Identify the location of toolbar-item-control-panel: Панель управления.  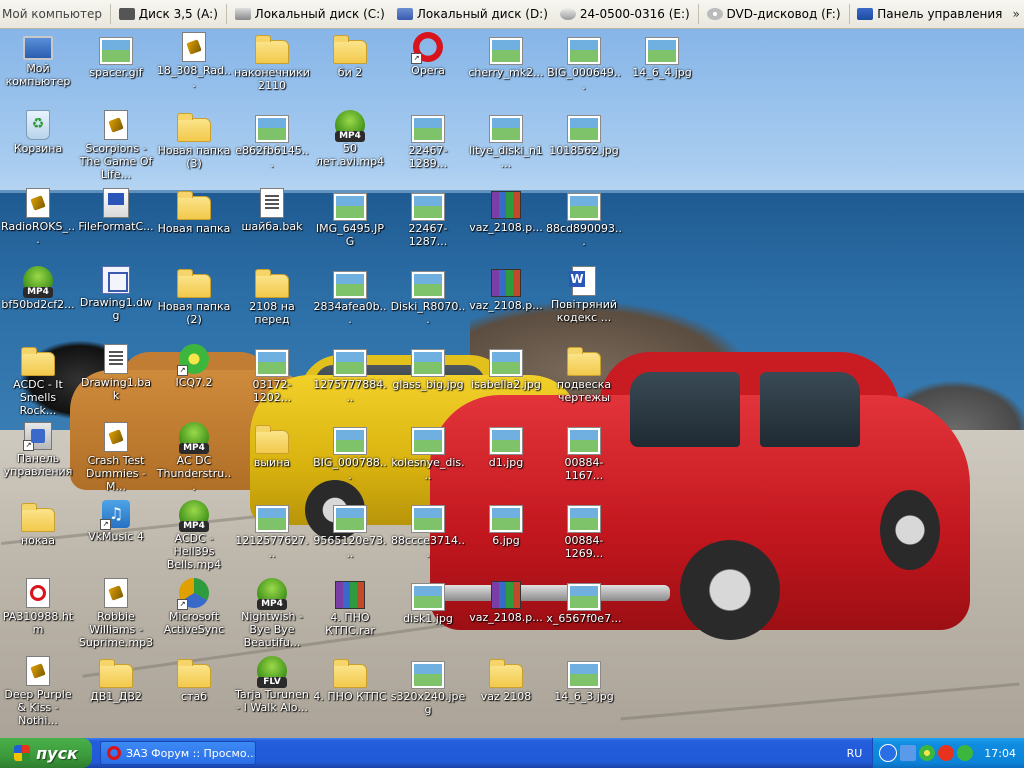
(929, 14).